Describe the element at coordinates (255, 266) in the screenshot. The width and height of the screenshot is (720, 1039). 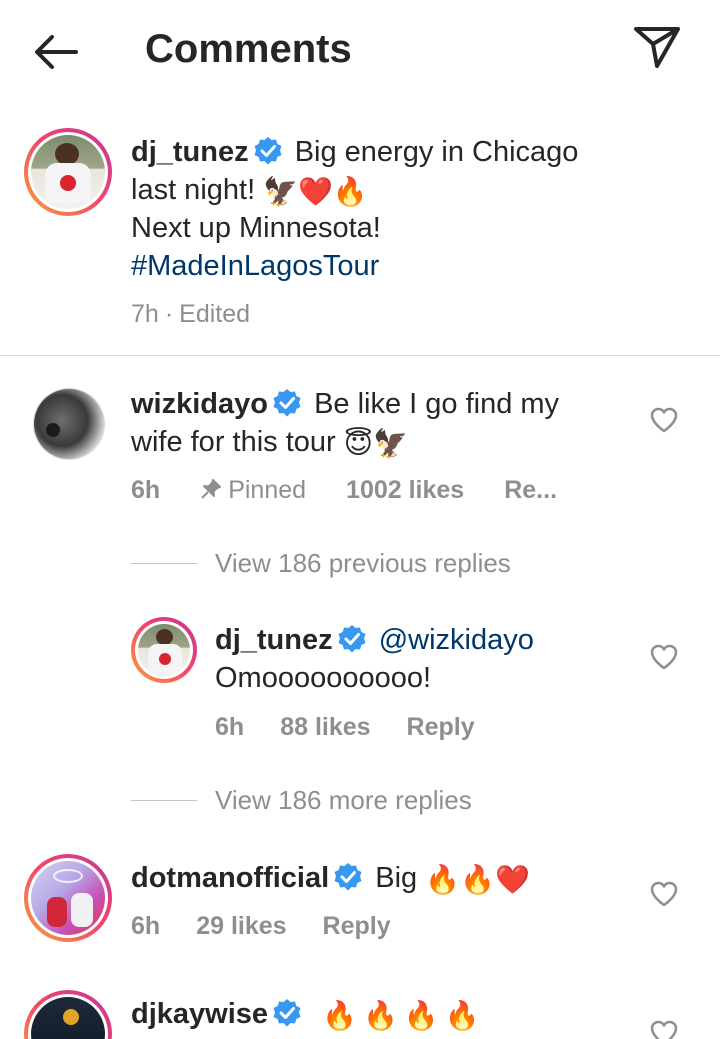
I see `caption-hashtag: #MadeInLagosTour` at that location.